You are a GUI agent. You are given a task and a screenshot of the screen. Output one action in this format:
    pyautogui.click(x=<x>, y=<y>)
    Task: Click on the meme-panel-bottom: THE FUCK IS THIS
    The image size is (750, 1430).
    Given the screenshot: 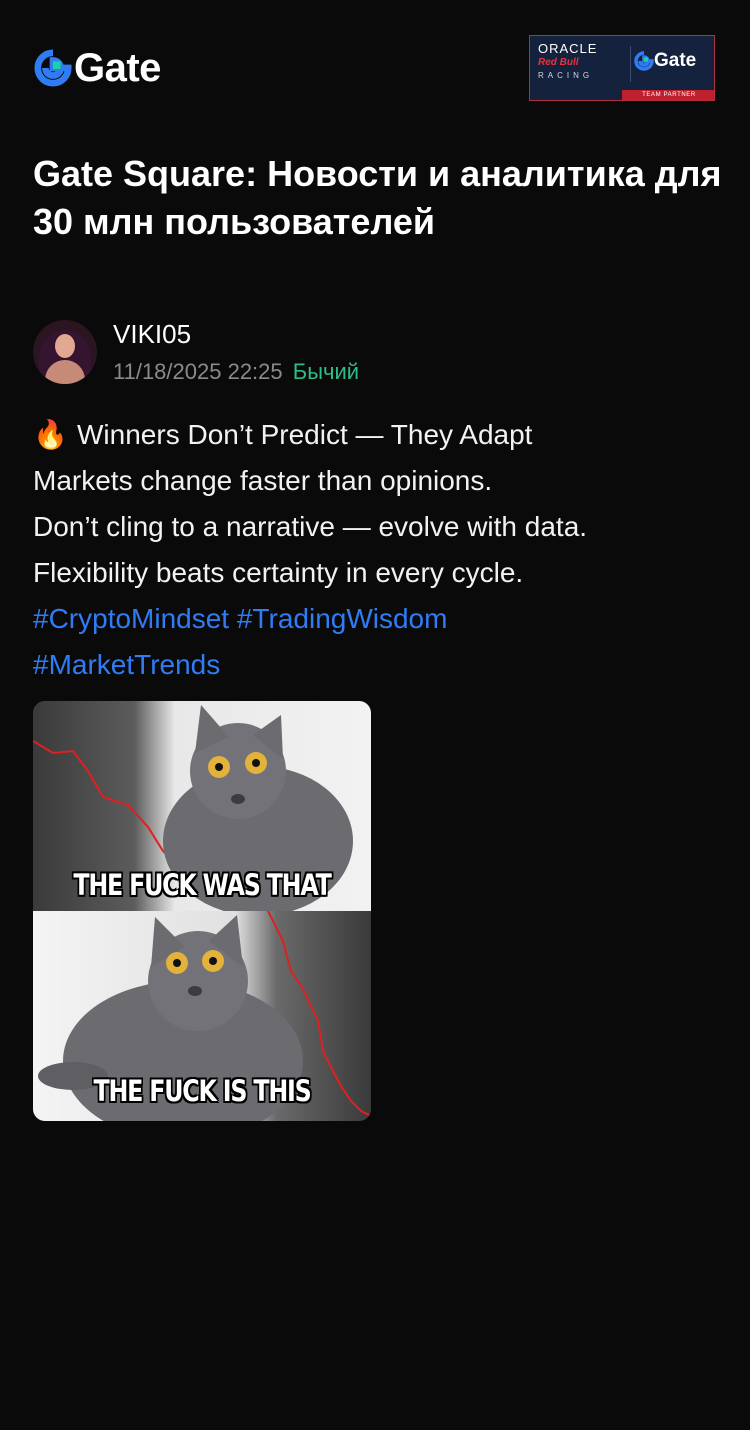 What is the action you would take?
    pyautogui.click(x=202, y=1016)
    